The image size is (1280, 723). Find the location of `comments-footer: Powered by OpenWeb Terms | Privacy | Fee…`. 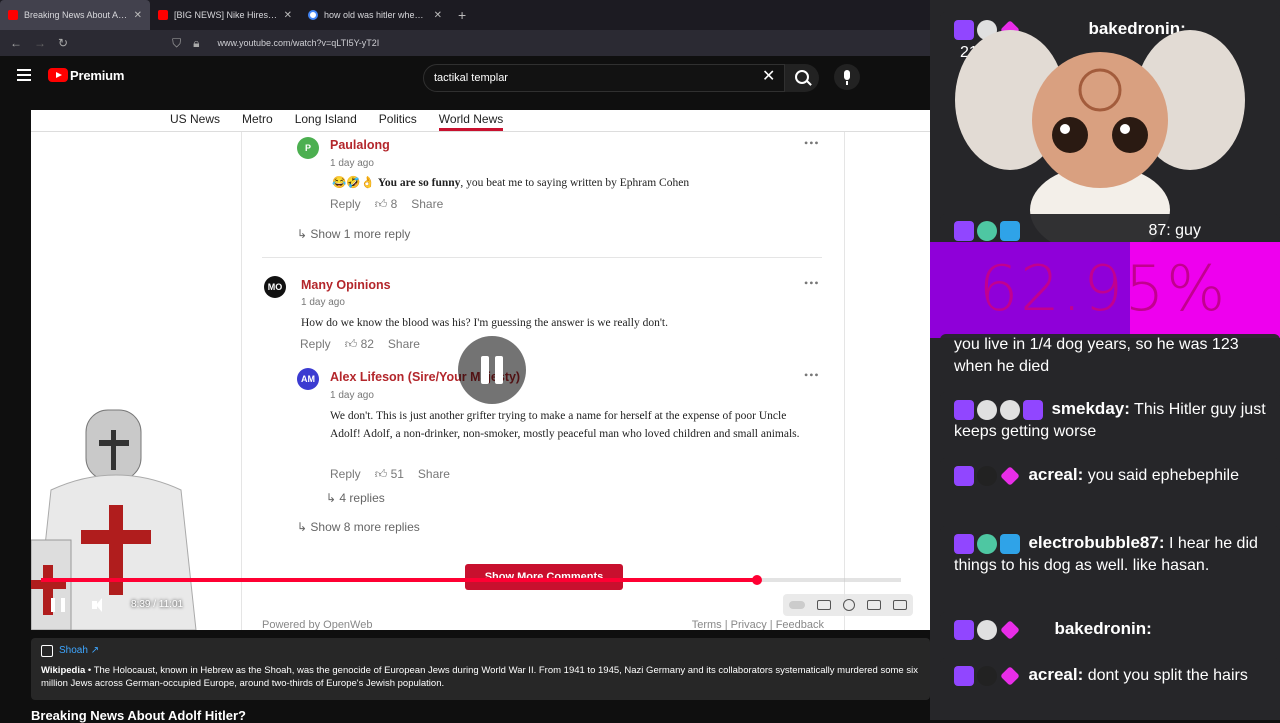

comments-footer: Powered by OpenWeb Terms | Privacy | Fee… is located at coordinates (543, 624).